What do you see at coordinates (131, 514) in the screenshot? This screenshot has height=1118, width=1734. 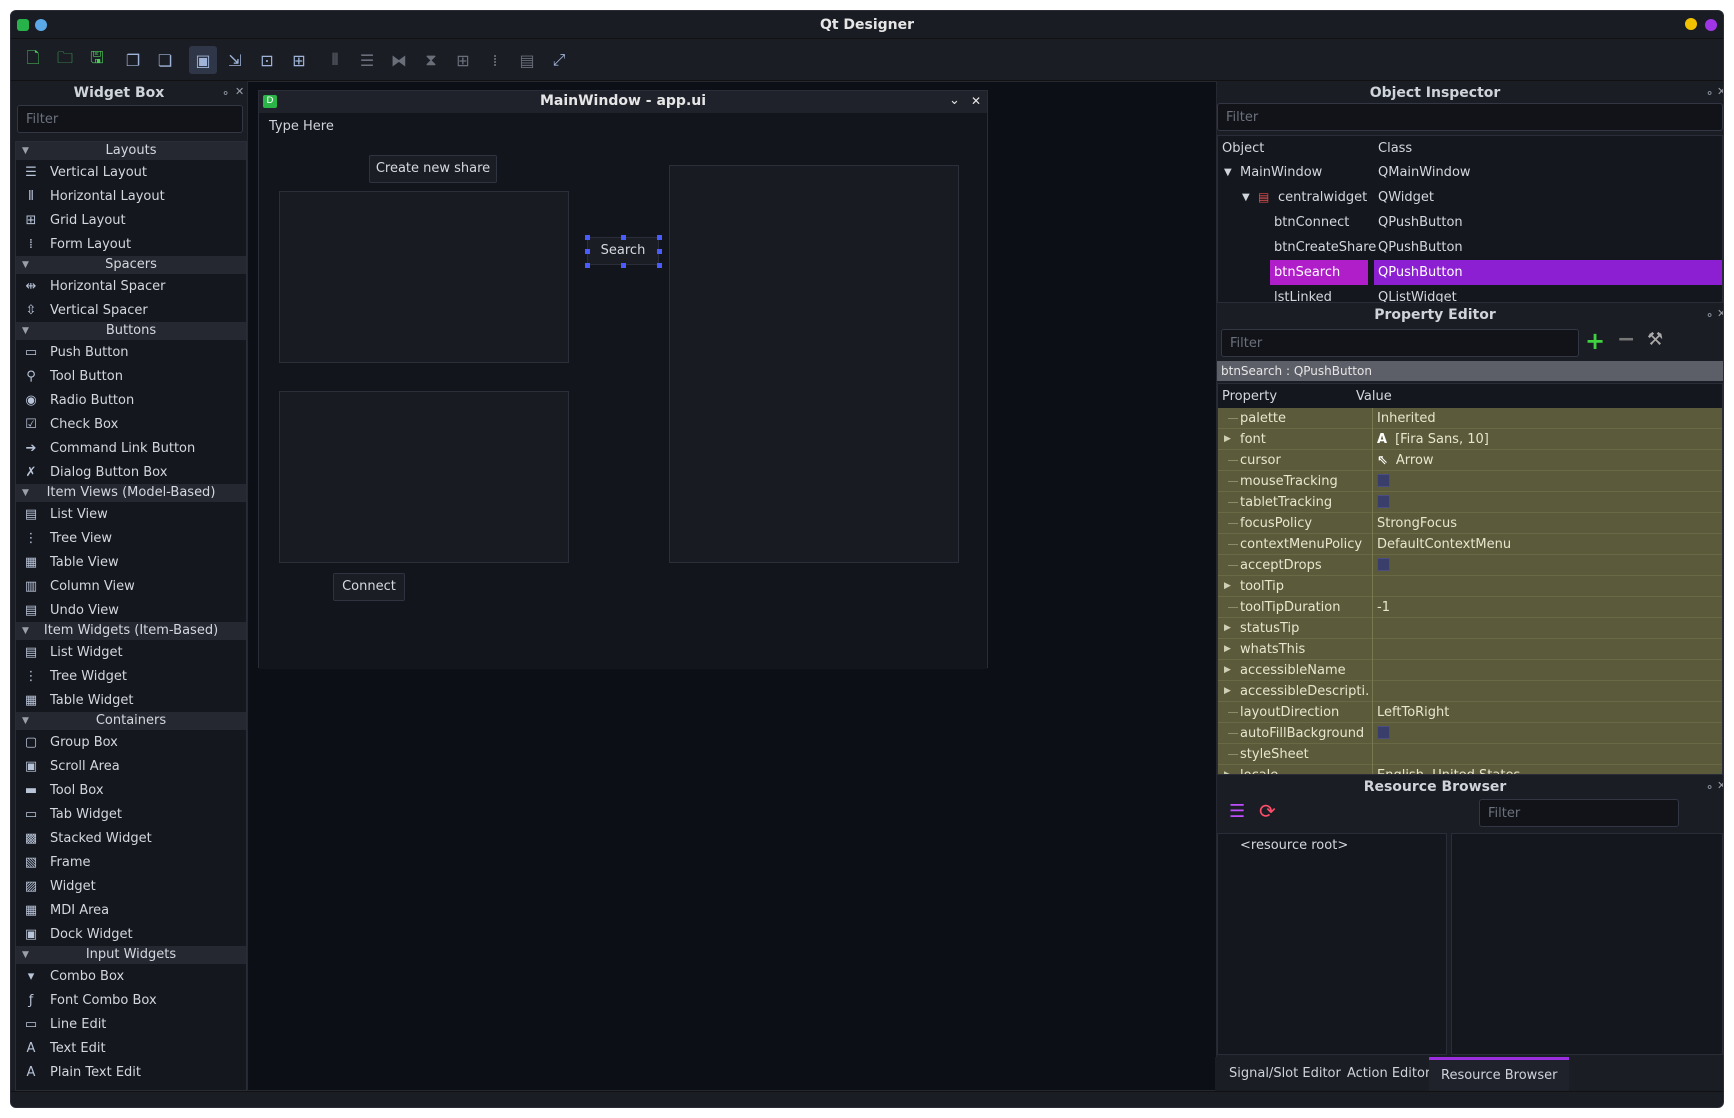 I see `widget-item: ▤ List View` at bounding box center [131, 514].